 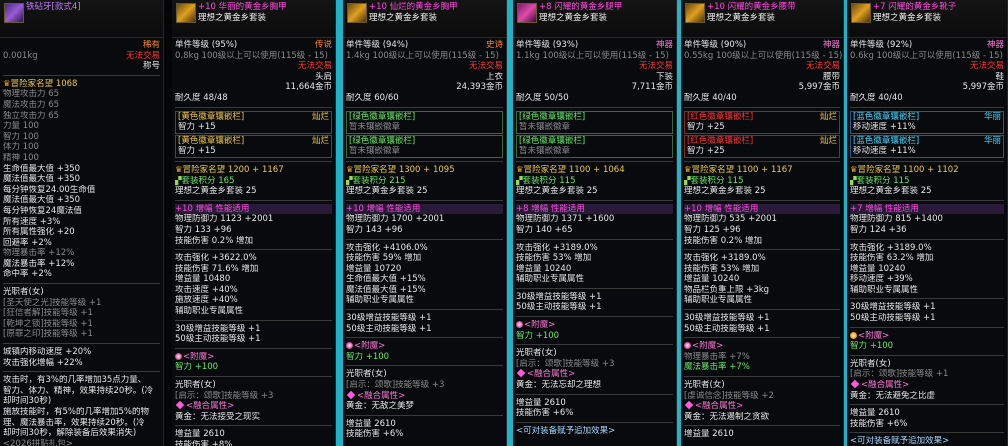 I want to click on stat-line: 智力 140 +65, so click(x=594, y=230).